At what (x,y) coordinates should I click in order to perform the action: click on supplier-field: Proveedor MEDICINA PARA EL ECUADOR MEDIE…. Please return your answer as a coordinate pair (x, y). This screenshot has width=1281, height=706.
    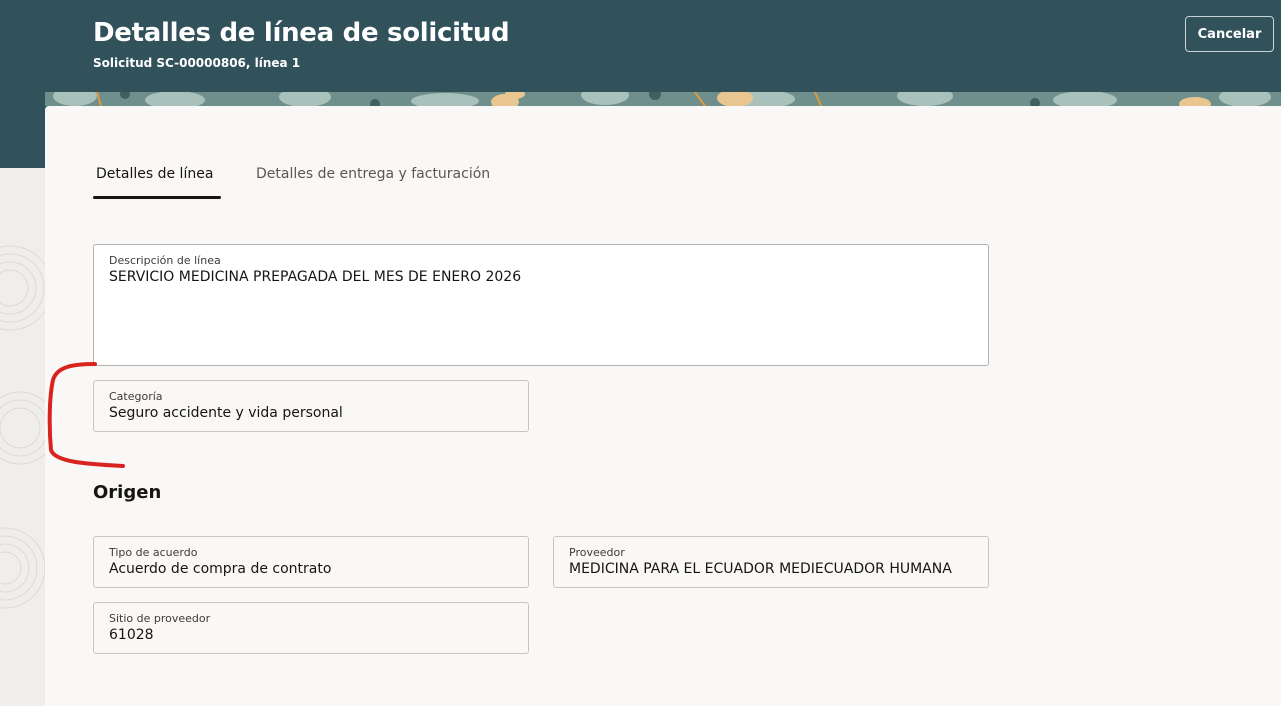
    Looking at the image, I should click on (771, 562).